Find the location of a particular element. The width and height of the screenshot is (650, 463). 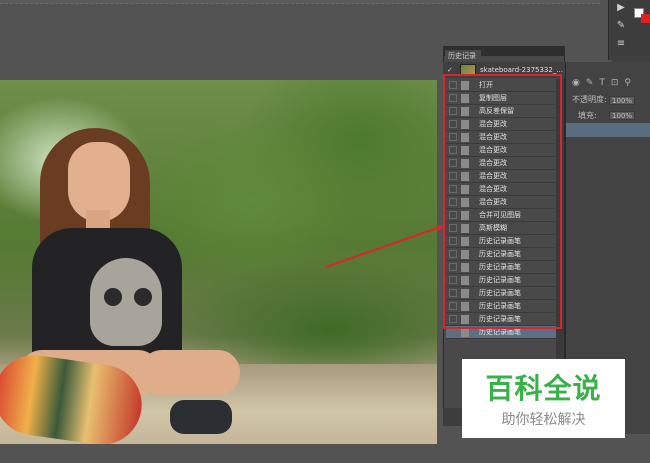

tab-history: 历史记录 is located at coordinates (463, 56).